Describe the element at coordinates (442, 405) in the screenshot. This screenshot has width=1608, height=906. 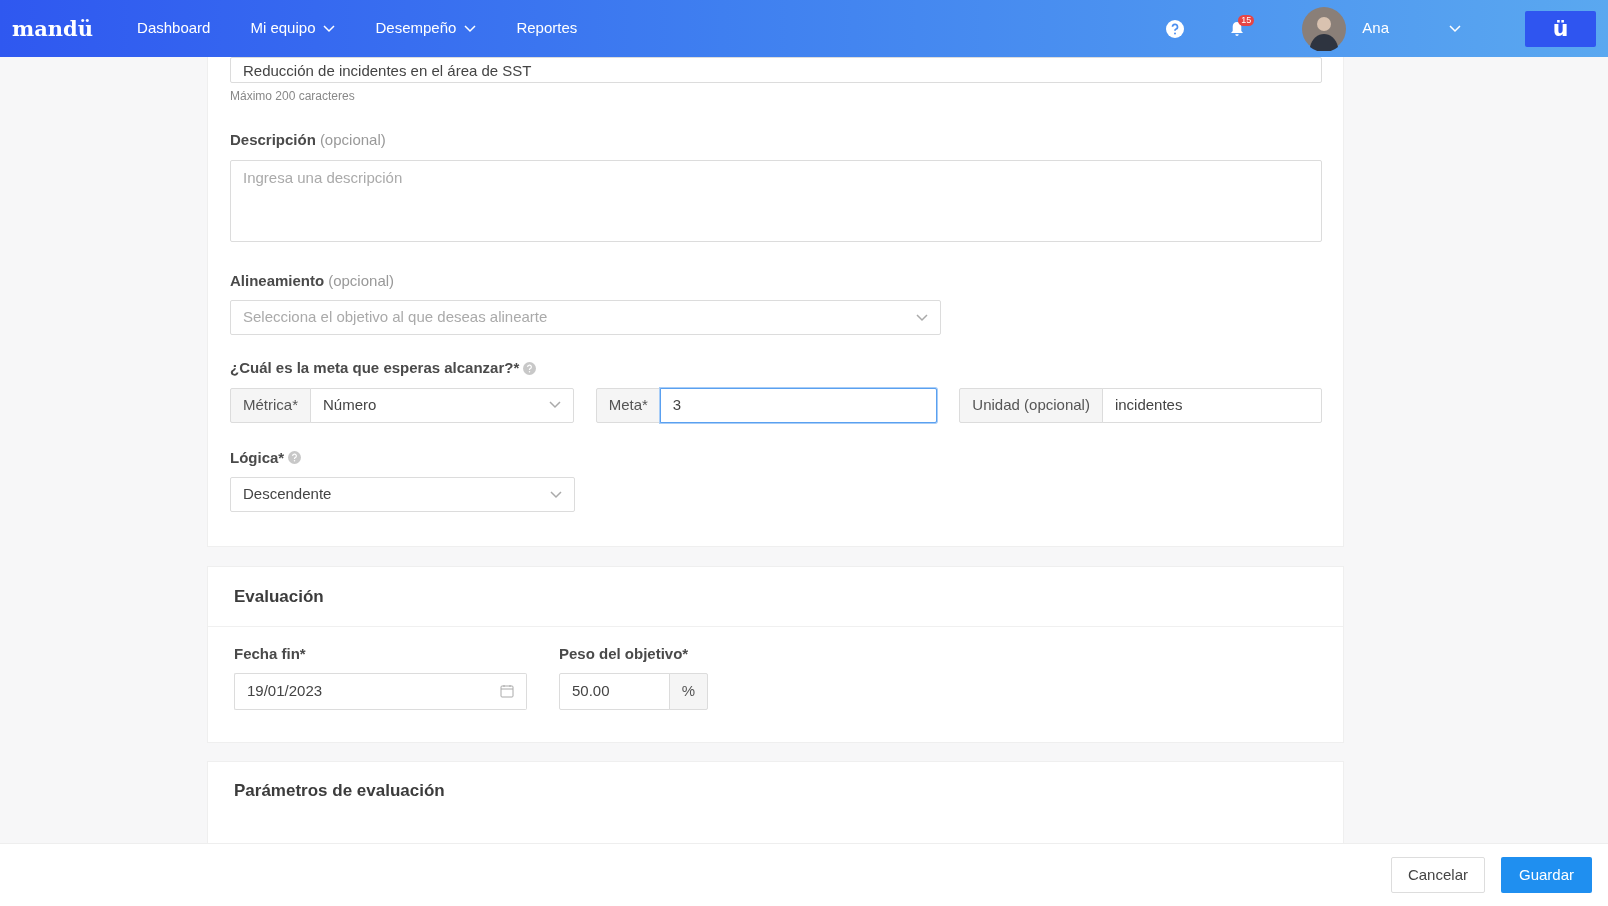
I see `metric-select: Número` at that location.